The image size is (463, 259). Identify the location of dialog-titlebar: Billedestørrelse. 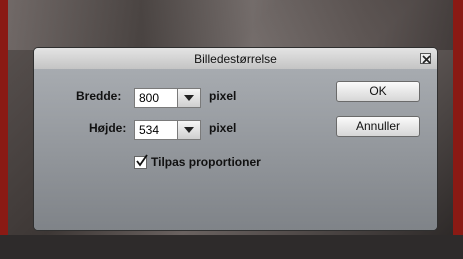
(235, 59).